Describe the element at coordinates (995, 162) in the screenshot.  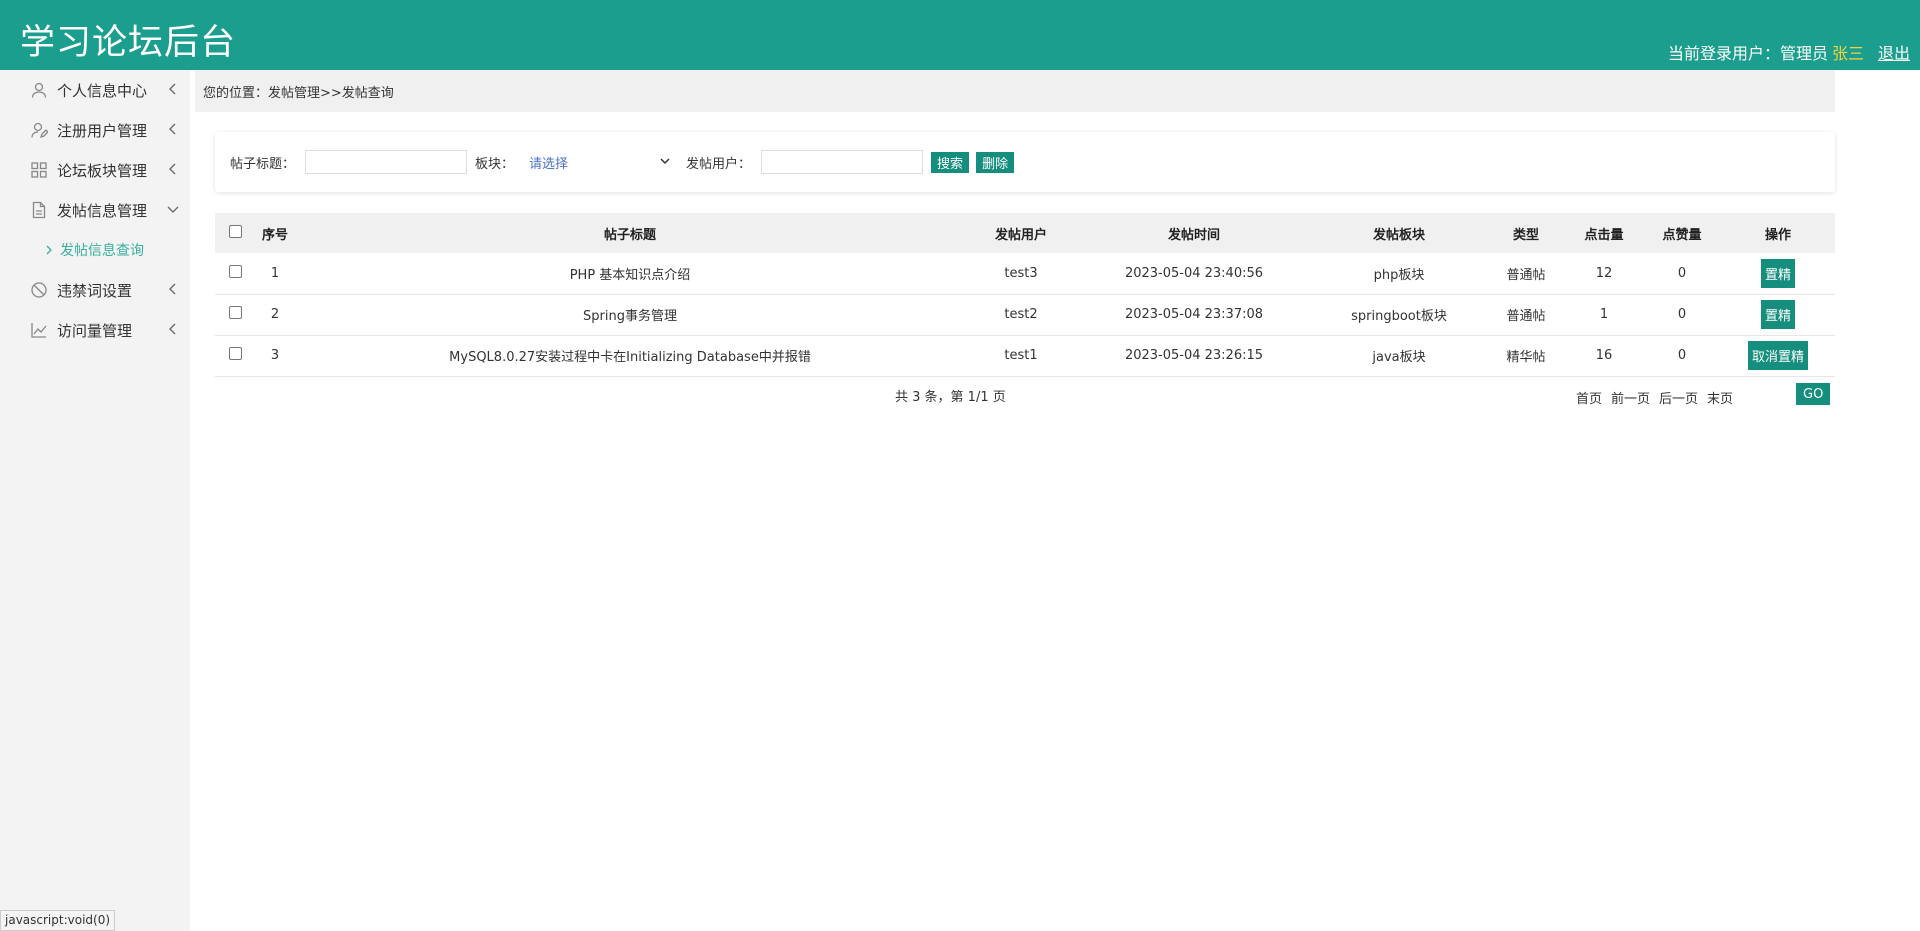
I see `delete-button: 删除` at that location.